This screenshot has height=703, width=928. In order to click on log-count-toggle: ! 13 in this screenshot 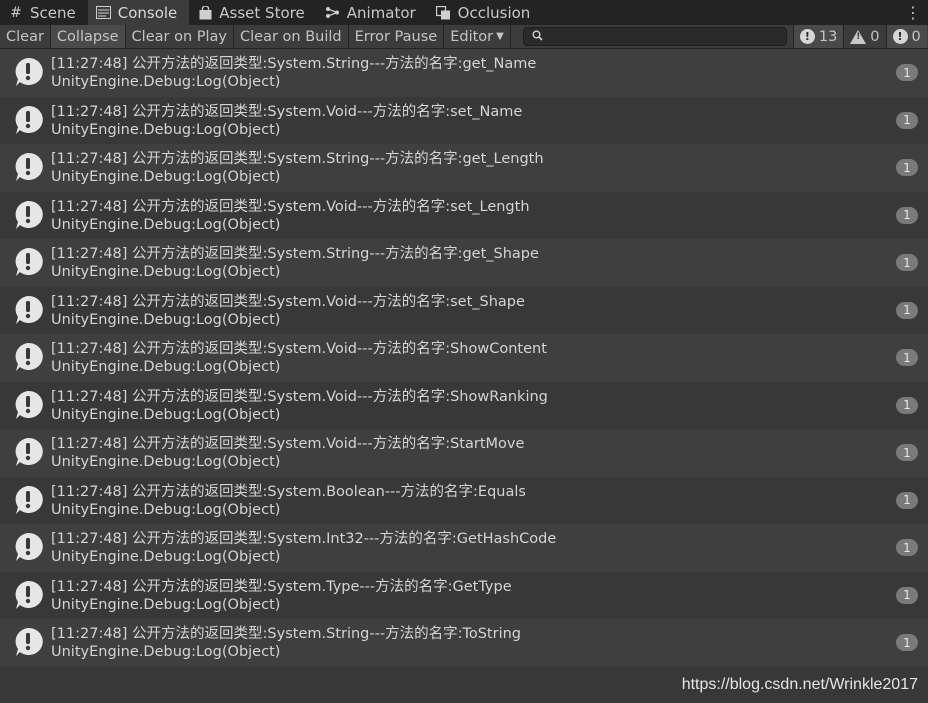, I will do `click(818, 36)`.